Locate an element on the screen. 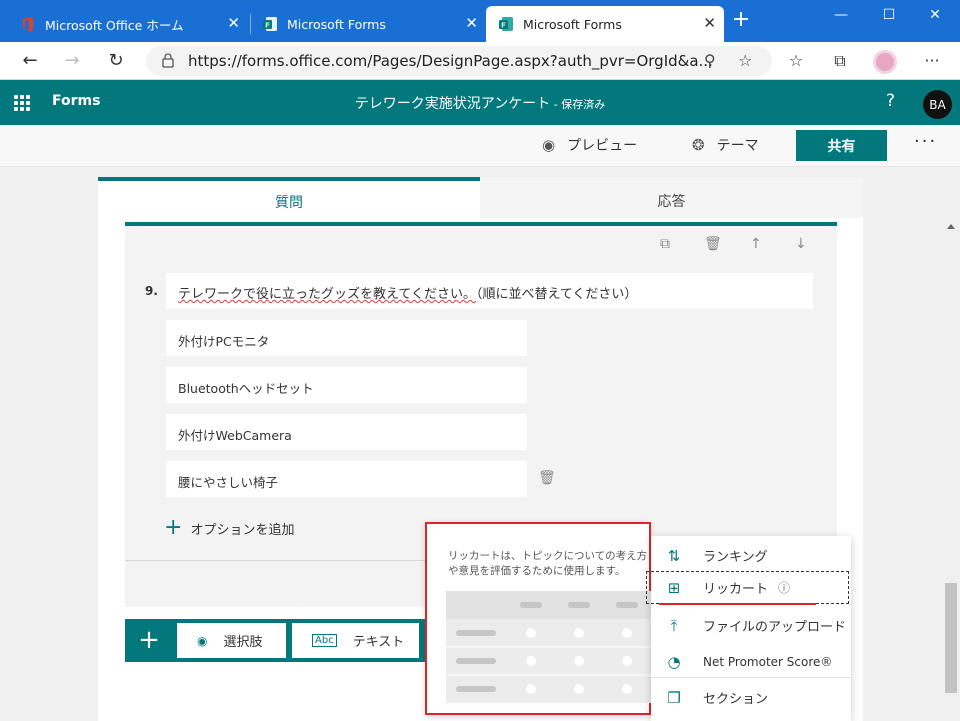 This screenshot has width=960, height=721. tab-office-home: Microsoft Office ホーム ✕ is located at coordinates (128, 24).